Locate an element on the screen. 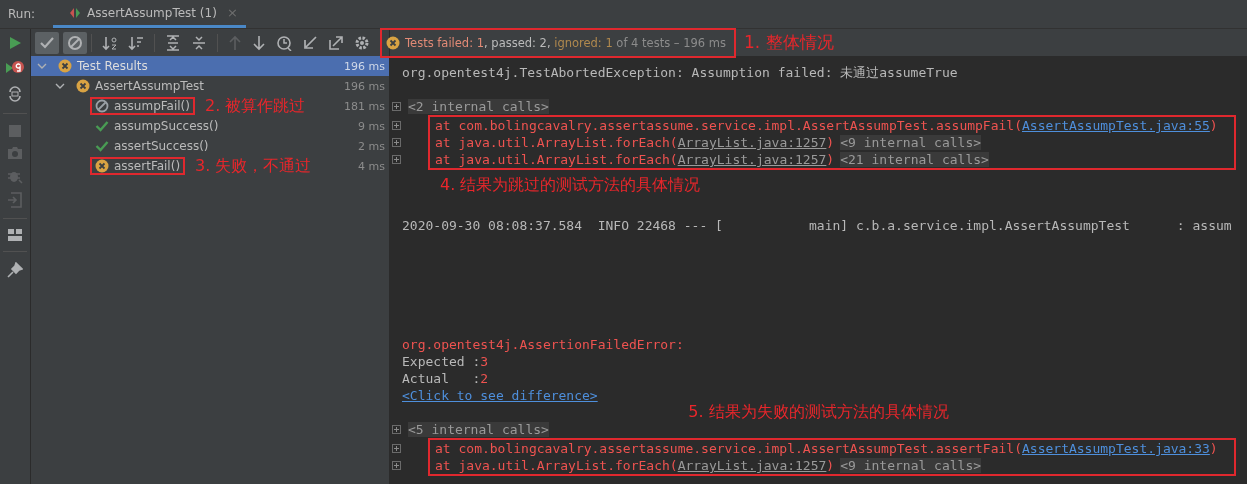  history-icon is located at coordinates (284, 42).